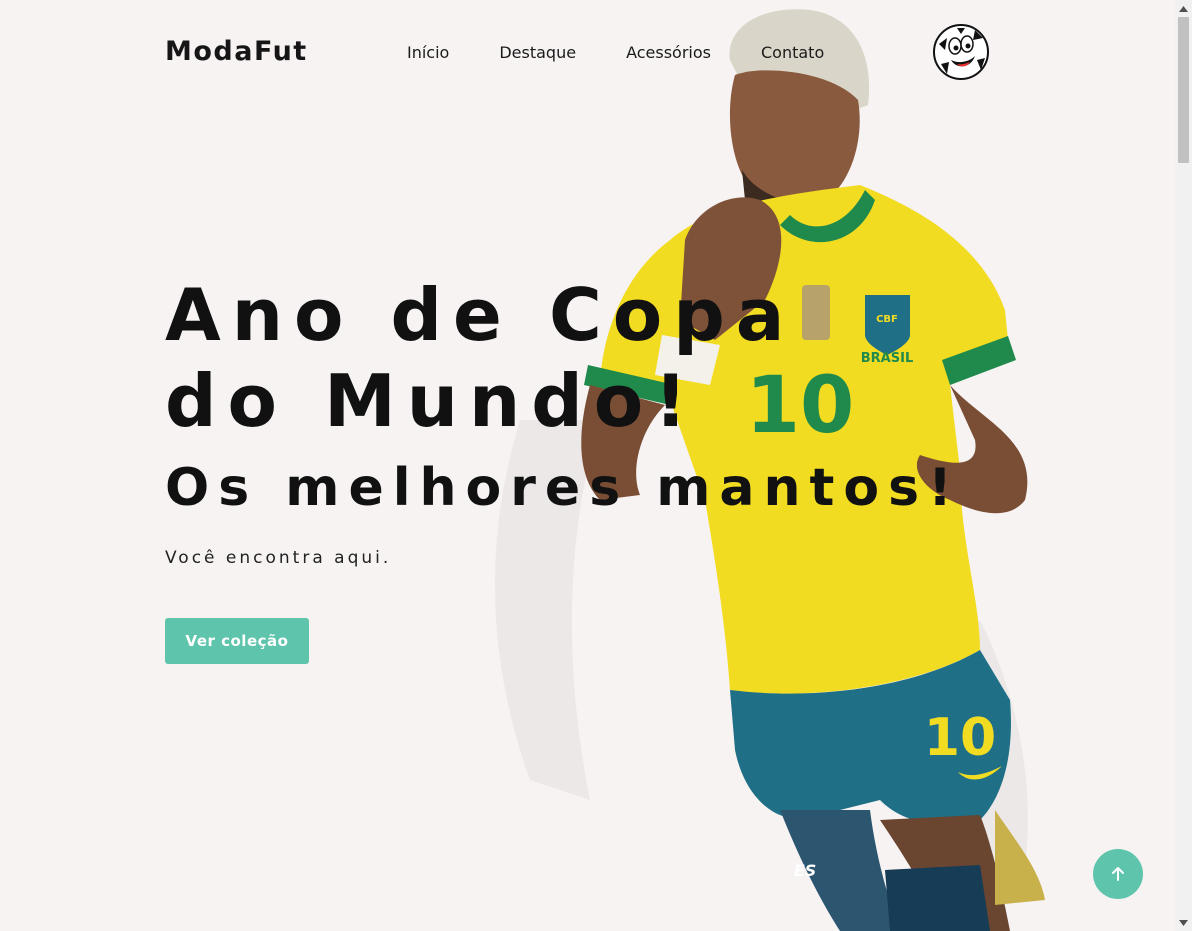 This screenshot has height=931, width=1192. What do you see at coordinates (428, 52) in the screenshot?
I see `nav-link-inicio: Início` at bounding box center [428, 52].